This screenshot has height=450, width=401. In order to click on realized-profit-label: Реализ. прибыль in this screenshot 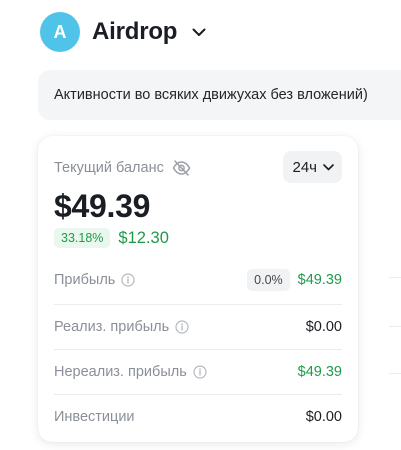, I will do `click(121, 327)`.